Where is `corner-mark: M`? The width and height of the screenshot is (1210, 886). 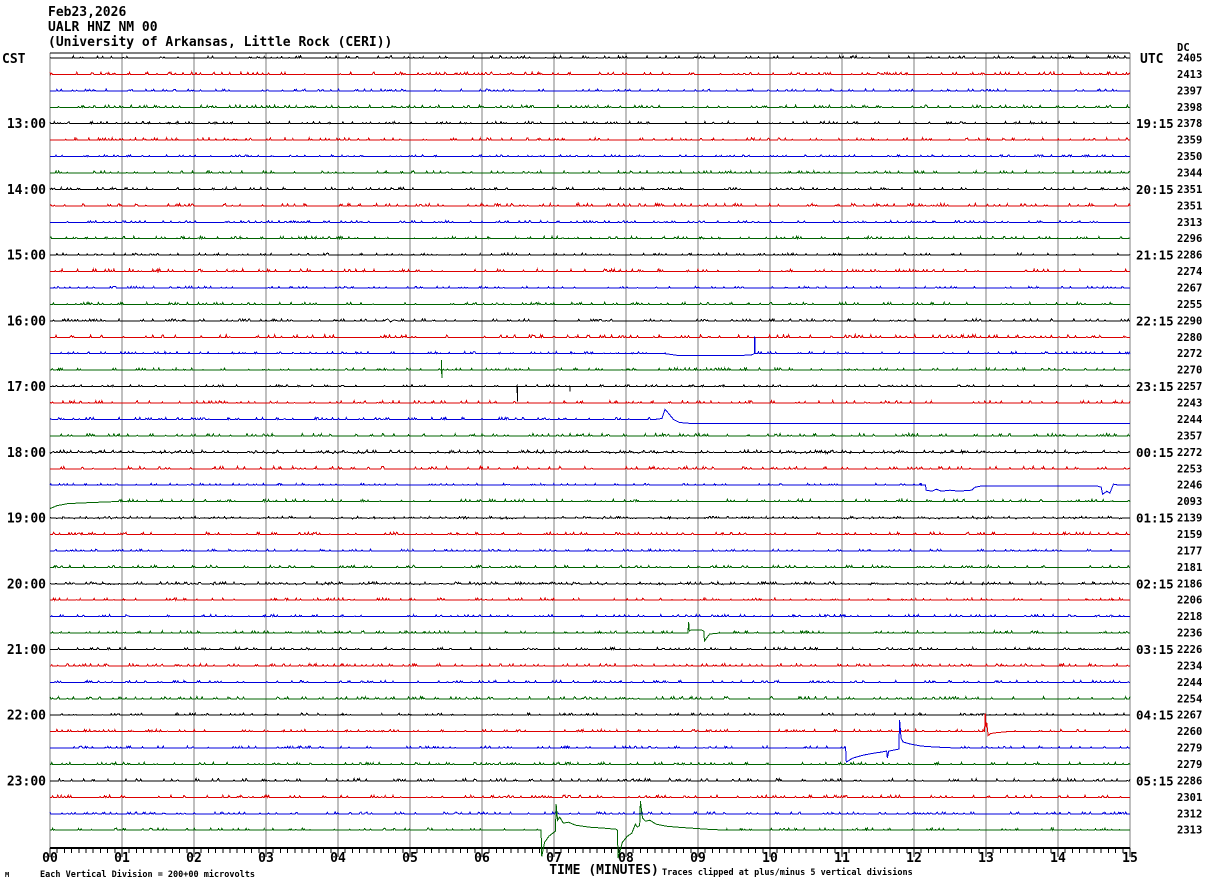
corner-mark: M is located at coordinates (7, 875).